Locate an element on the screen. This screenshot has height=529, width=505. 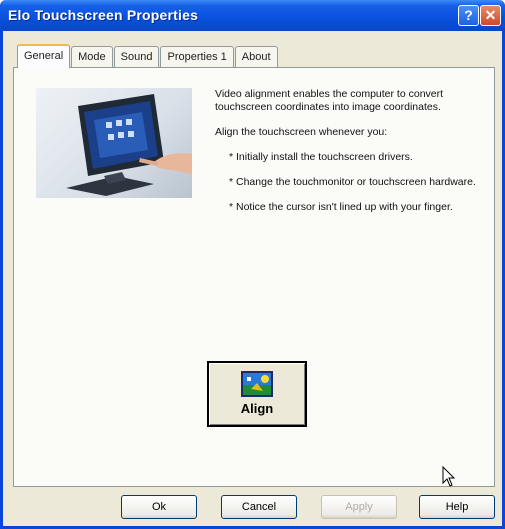
help-title-button: ? is located at coordinates (468, 15).